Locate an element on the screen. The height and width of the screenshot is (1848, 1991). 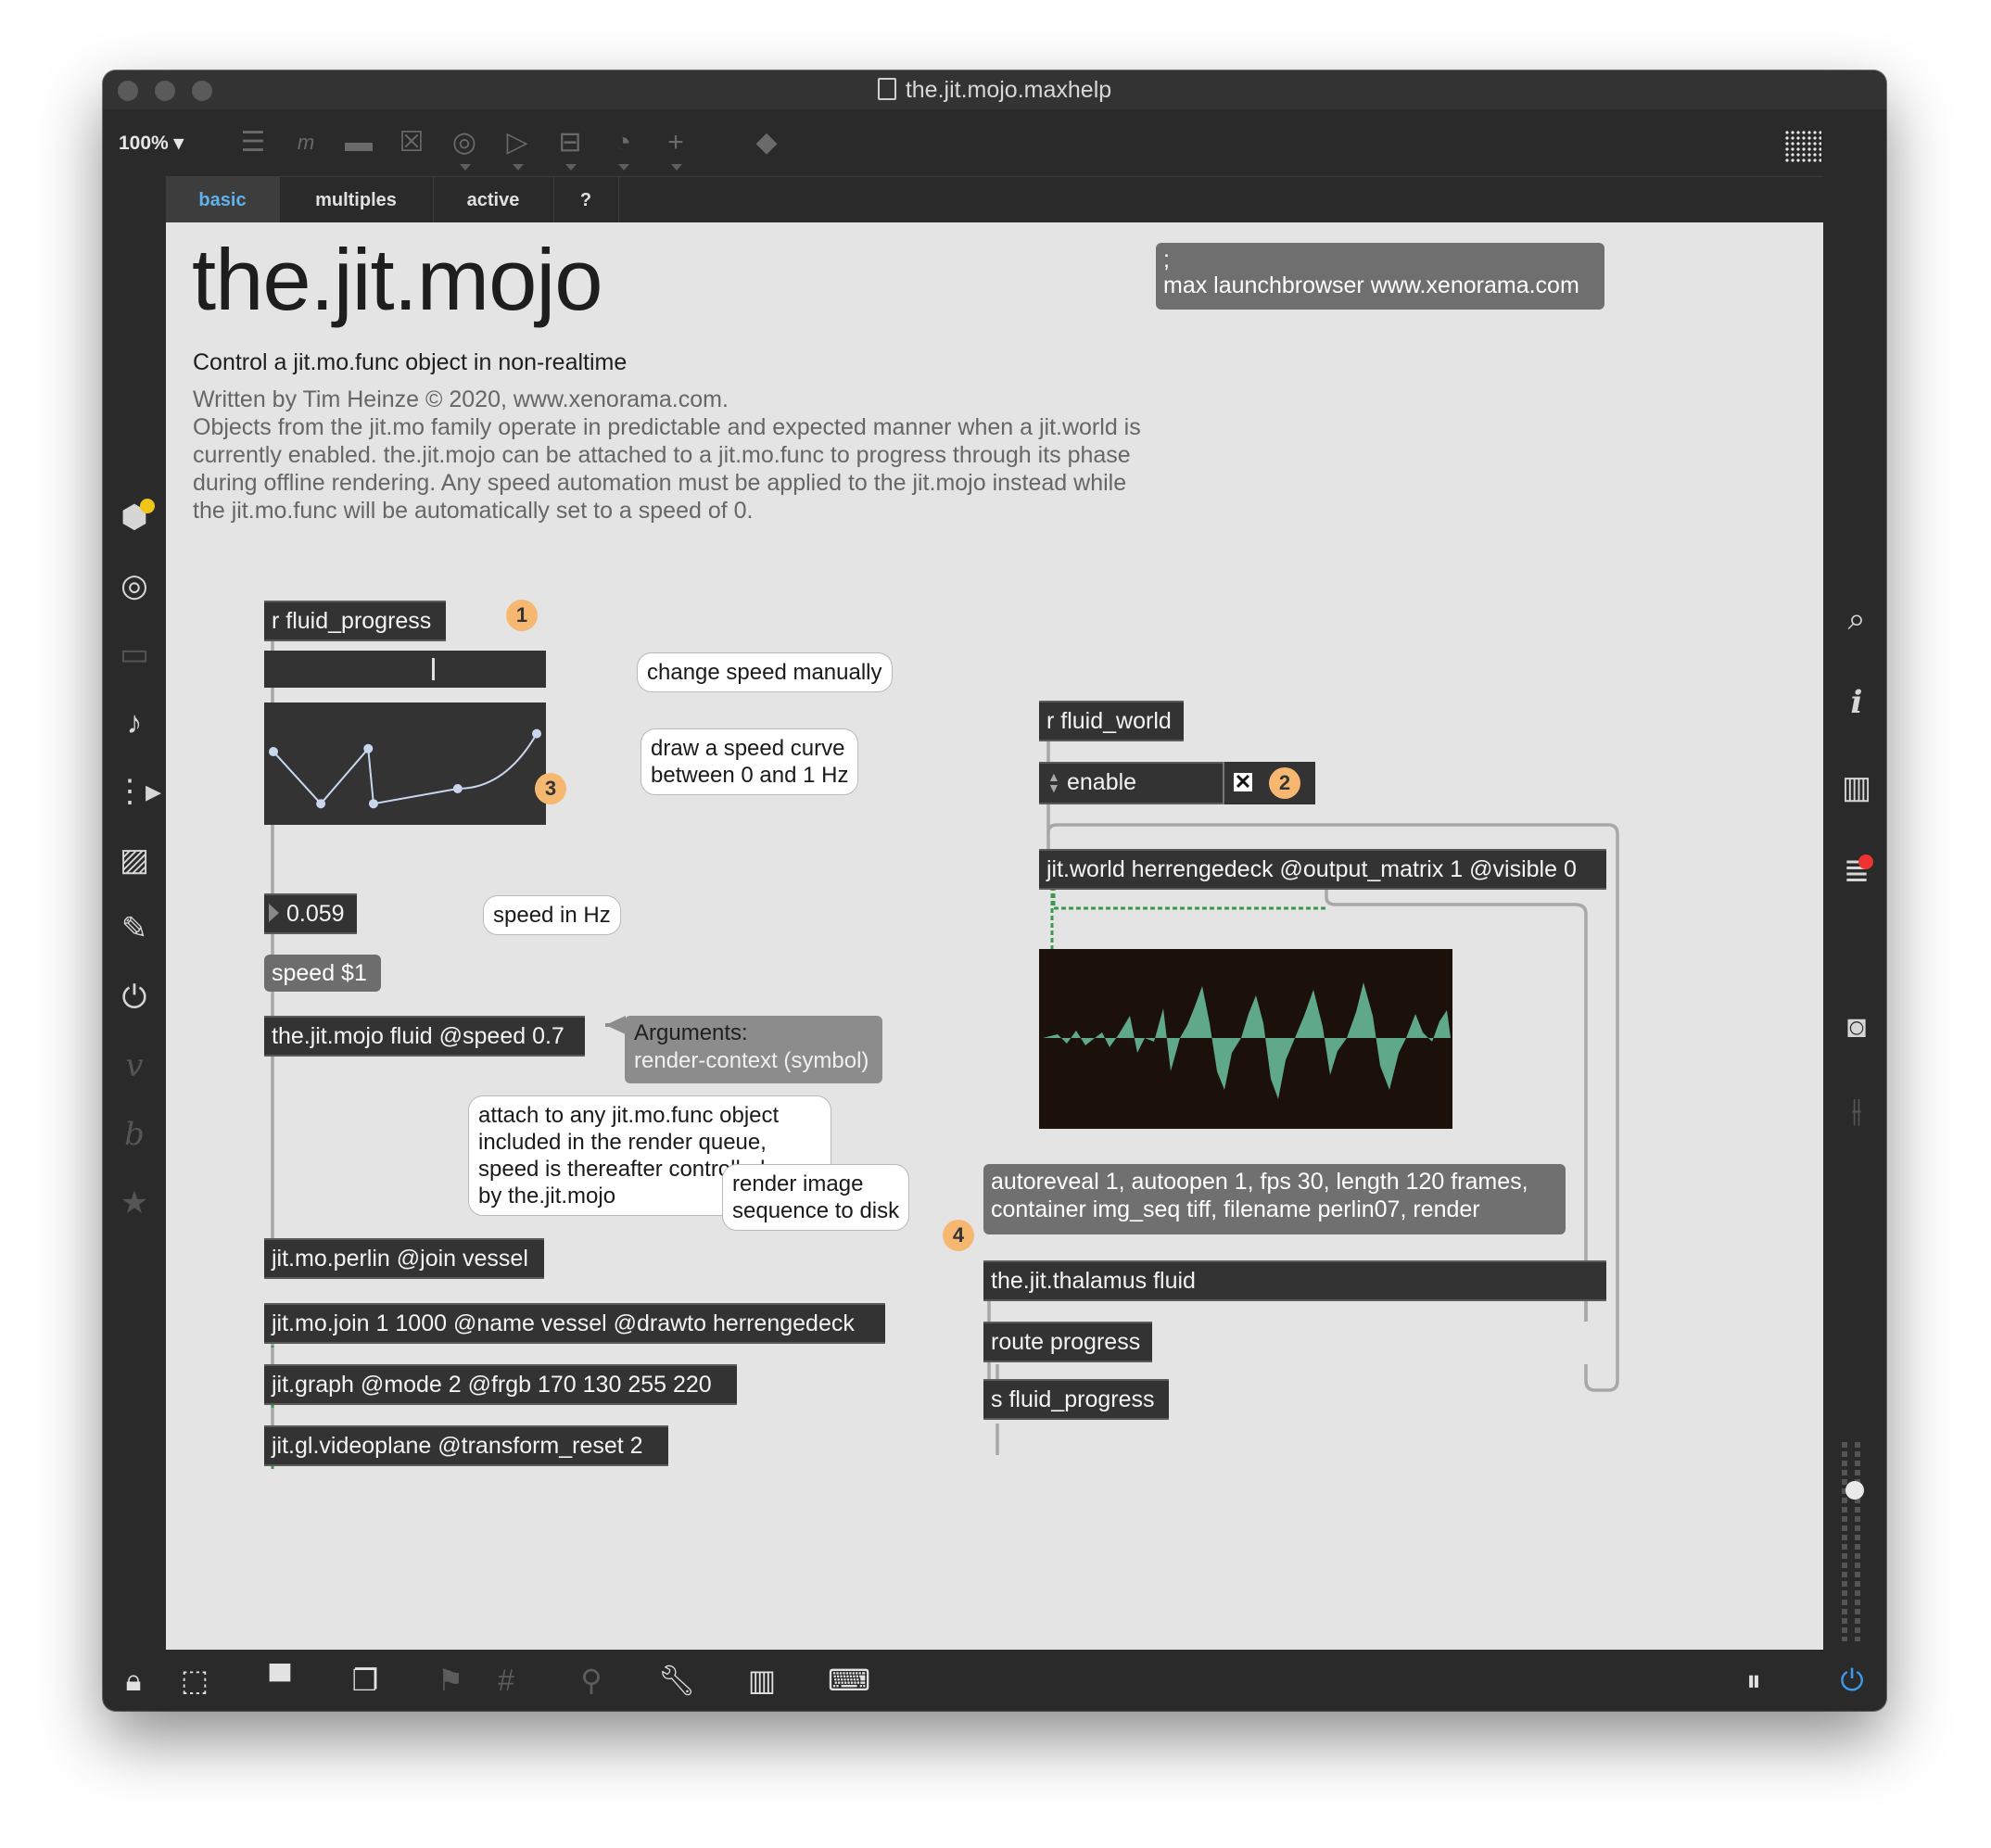
the-jit-mojo-object: the.jit.mojo fluid @speed 0.7 is located at coordinates (424, 1036).